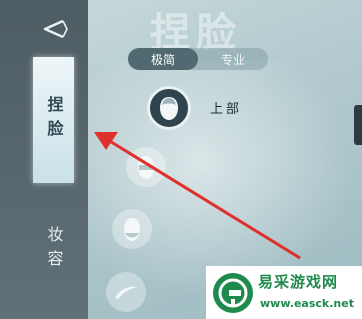  I want to click on tab-face-sculpt: 捏脸, so click(53, 120).